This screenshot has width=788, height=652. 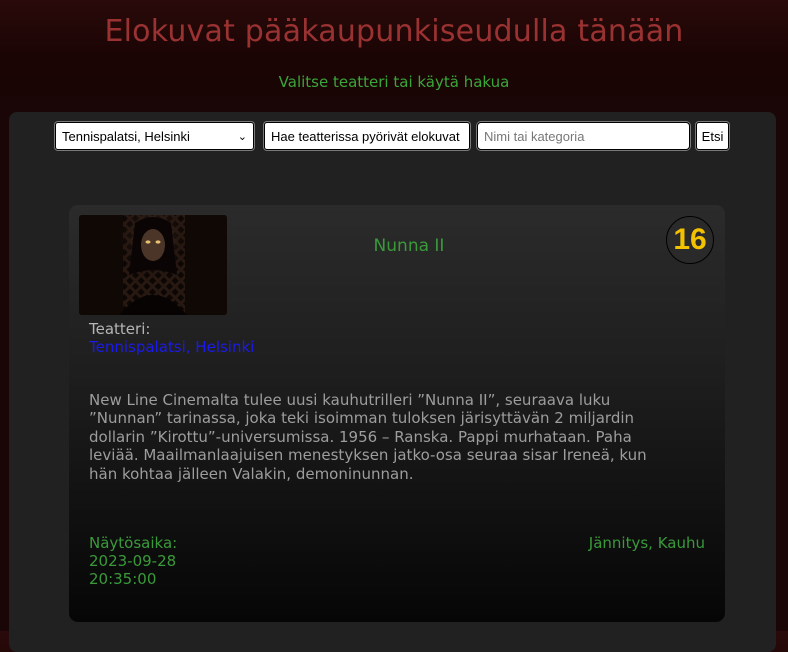 What do you see at coordinates (120, 329) in the screenshot?
I see `theater-label: Teatteri:` at bounding box center [120, 329].